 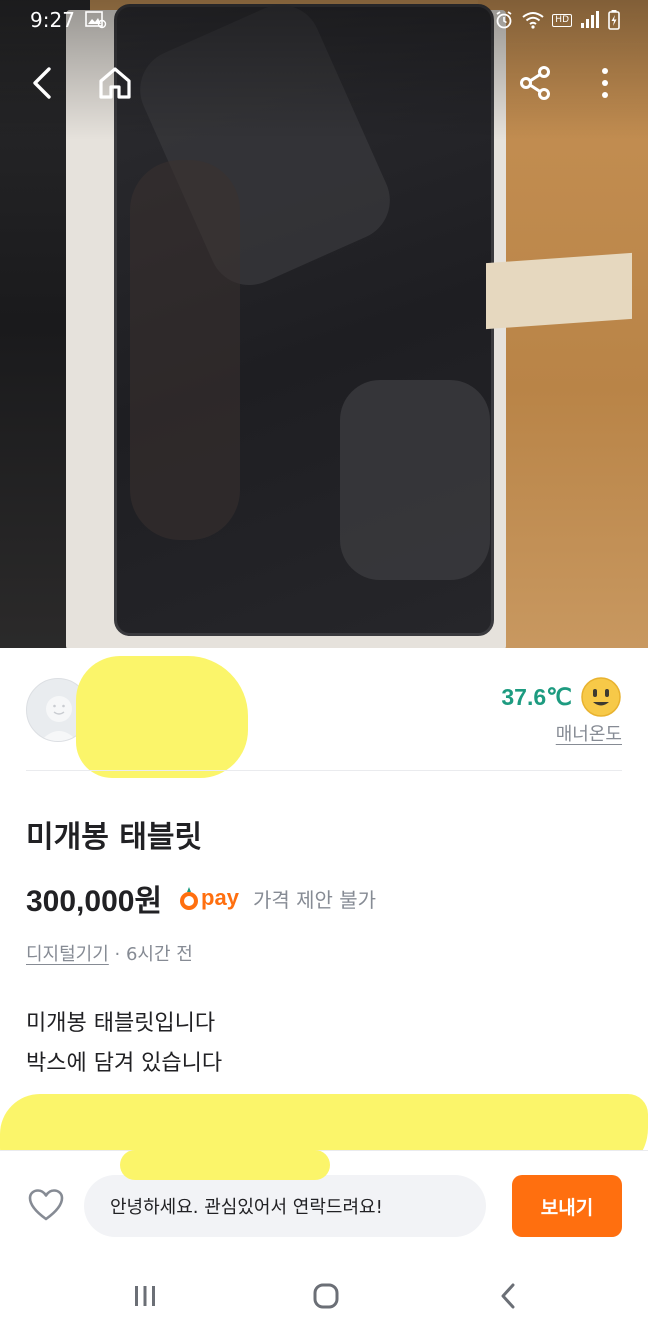 I want to click on system-home-button, so click(x=326, y=1296).